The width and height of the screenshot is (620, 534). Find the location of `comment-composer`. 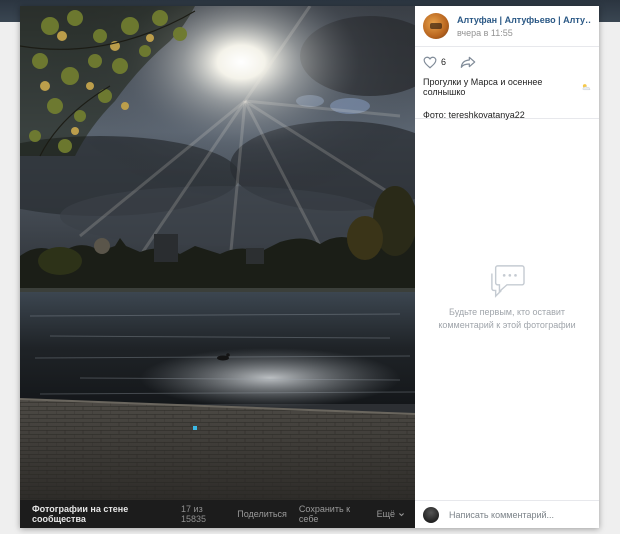

comment-composer is located at coordinates (507, 514).